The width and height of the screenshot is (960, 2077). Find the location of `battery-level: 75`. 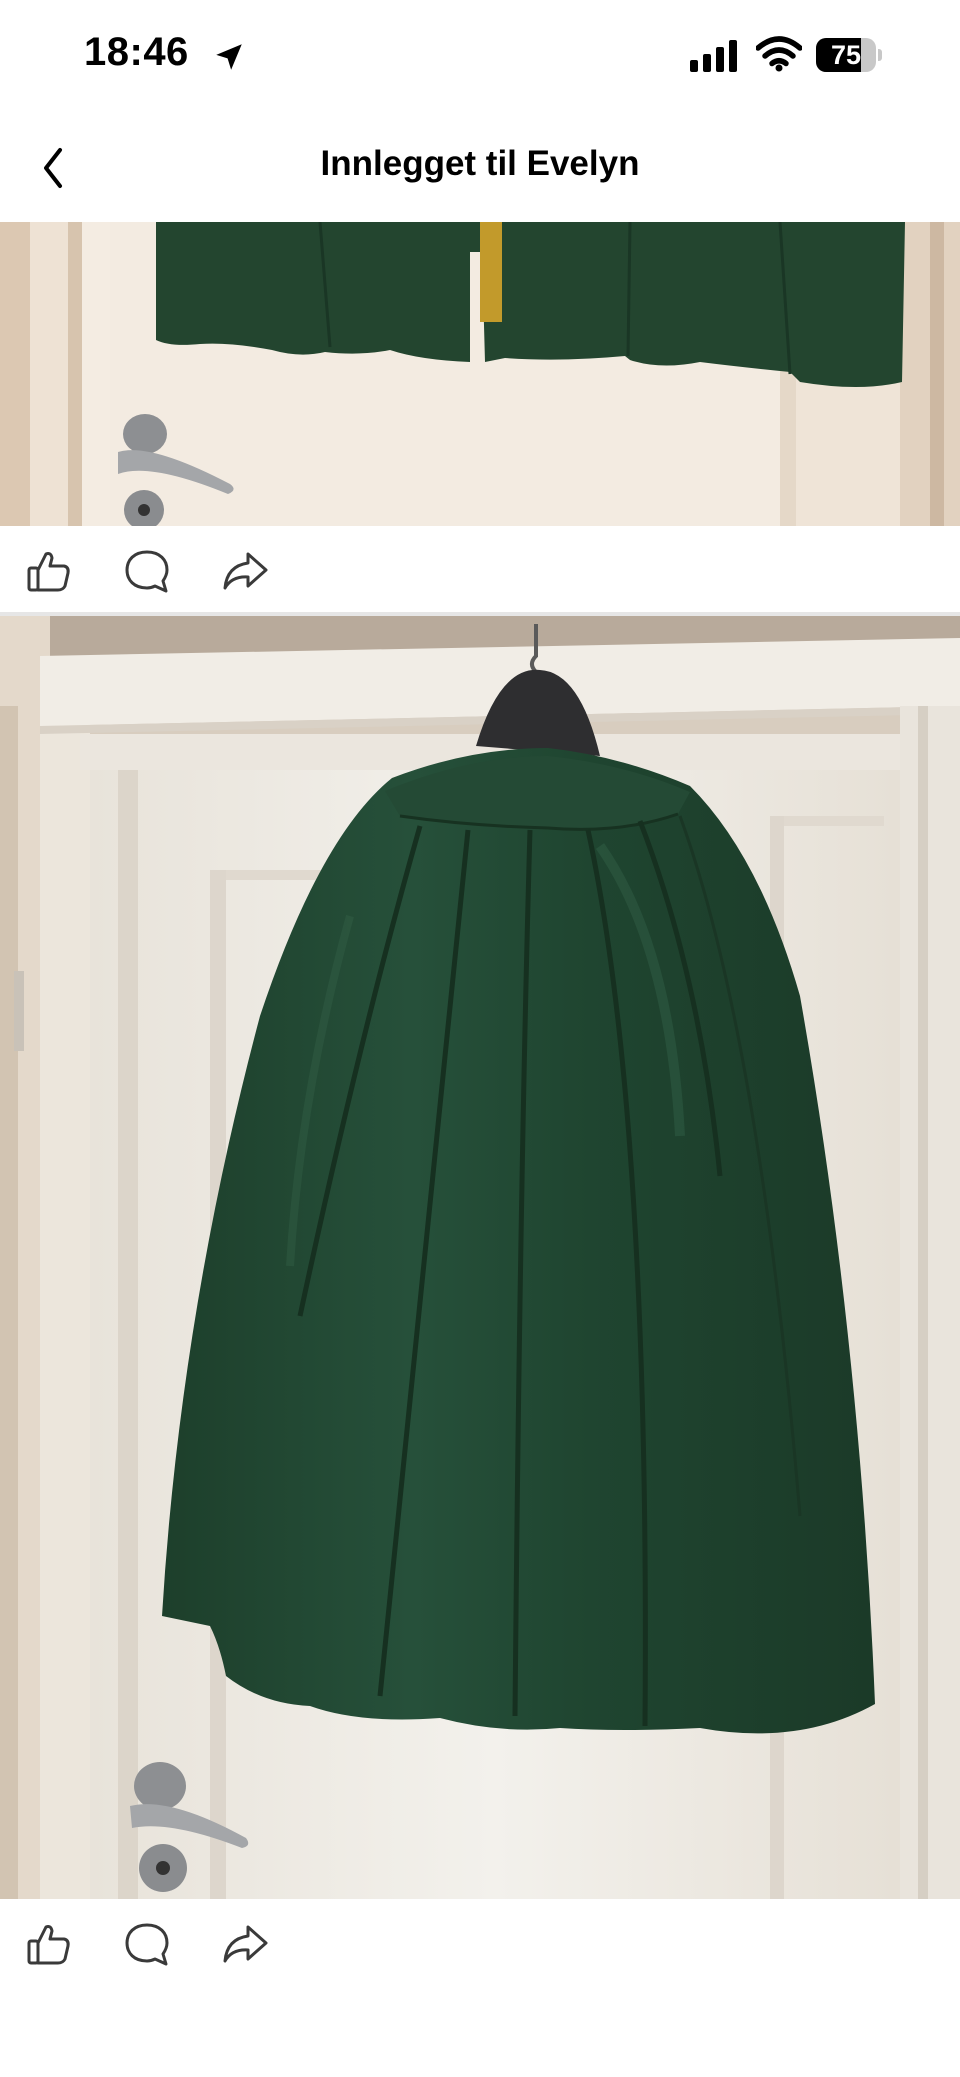

battery-level: 75 is located at coordinates (846, 55).